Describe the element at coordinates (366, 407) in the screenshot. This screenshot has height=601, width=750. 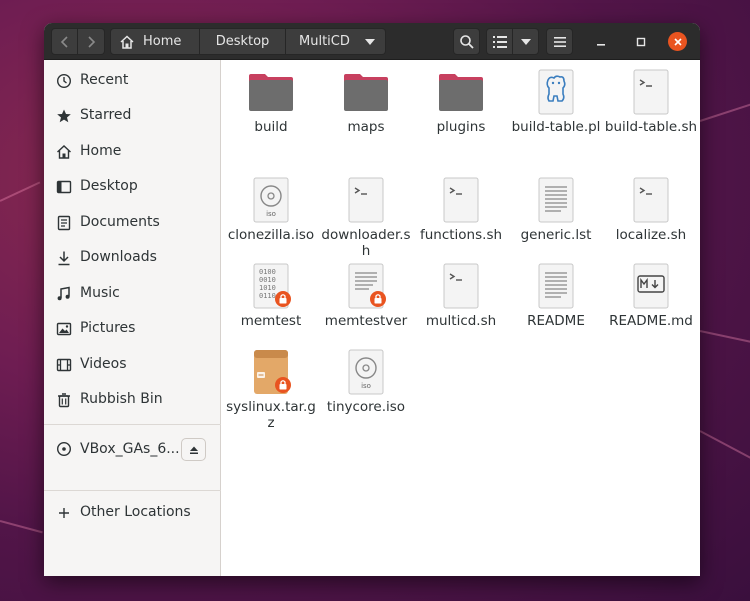
I see `file-name: tinycore.iso` at that location.